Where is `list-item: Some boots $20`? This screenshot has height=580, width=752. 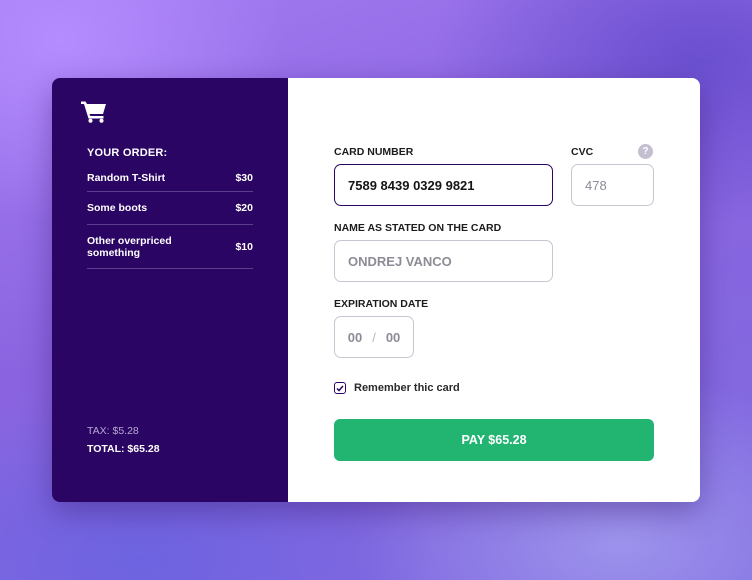
list-item: Some boots $20 is located at coordinates (170, 208).